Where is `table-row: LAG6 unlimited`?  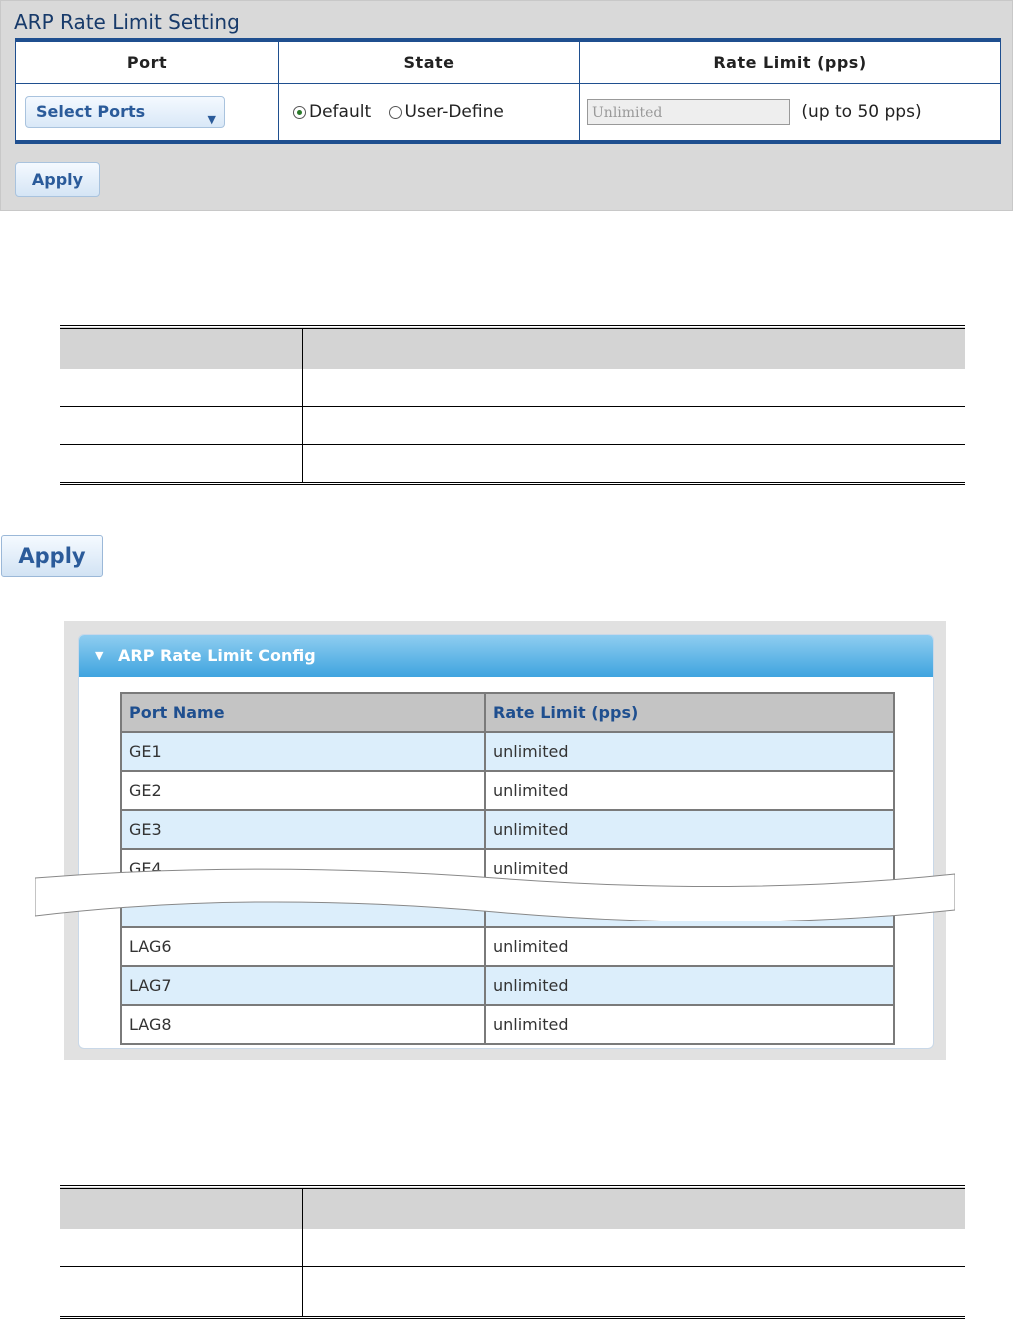
table-row: LAG6 unlimited is located at coordinates (507, 946).